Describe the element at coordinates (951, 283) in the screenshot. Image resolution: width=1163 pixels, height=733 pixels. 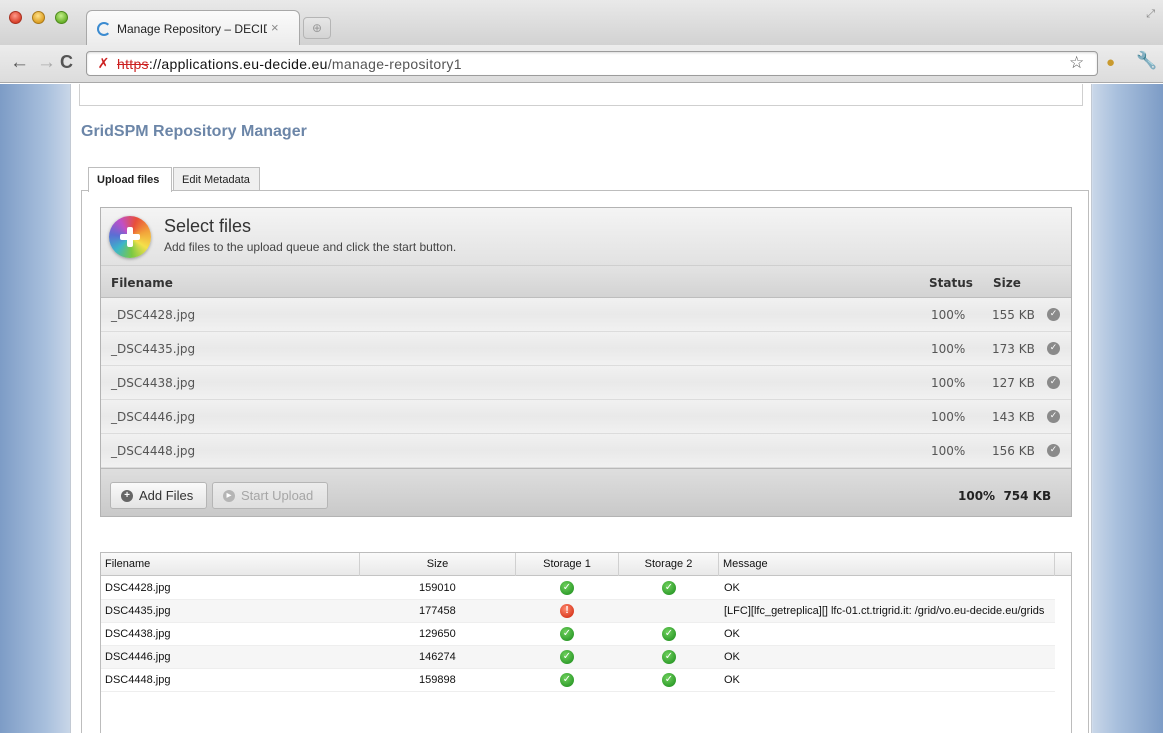
I see `column-status: Status` at that location.